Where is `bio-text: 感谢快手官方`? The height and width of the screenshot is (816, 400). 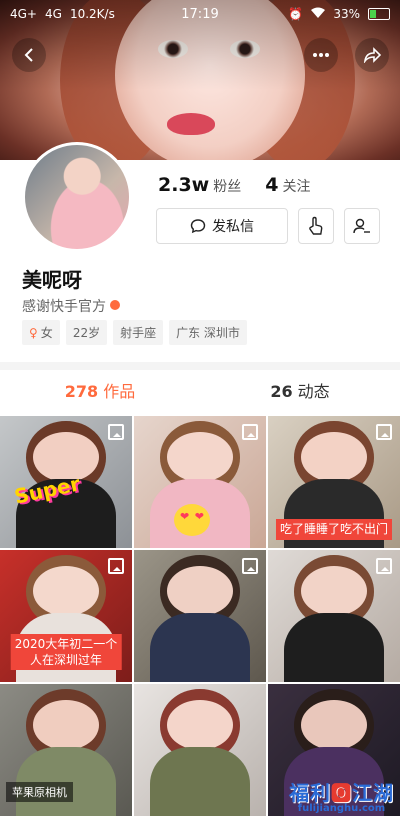 bio-text: 感谢快手官方 is located at coordinates (64, 307).